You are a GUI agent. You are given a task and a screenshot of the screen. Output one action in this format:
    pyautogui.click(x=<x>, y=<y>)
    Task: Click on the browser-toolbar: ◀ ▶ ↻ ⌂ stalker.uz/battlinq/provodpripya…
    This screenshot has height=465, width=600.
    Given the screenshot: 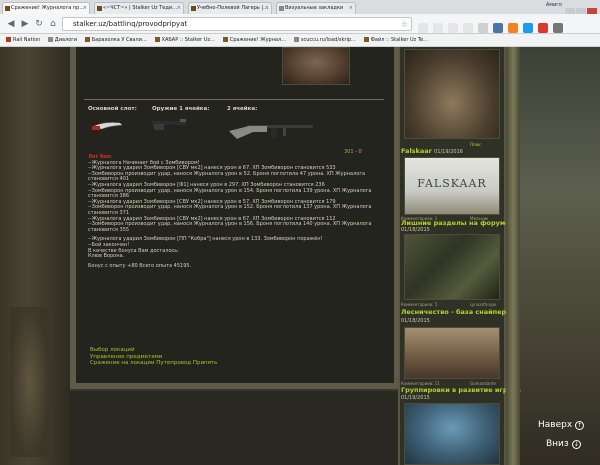 What is the action you would take?
    pyautogui.click(x=300, y=24)
    